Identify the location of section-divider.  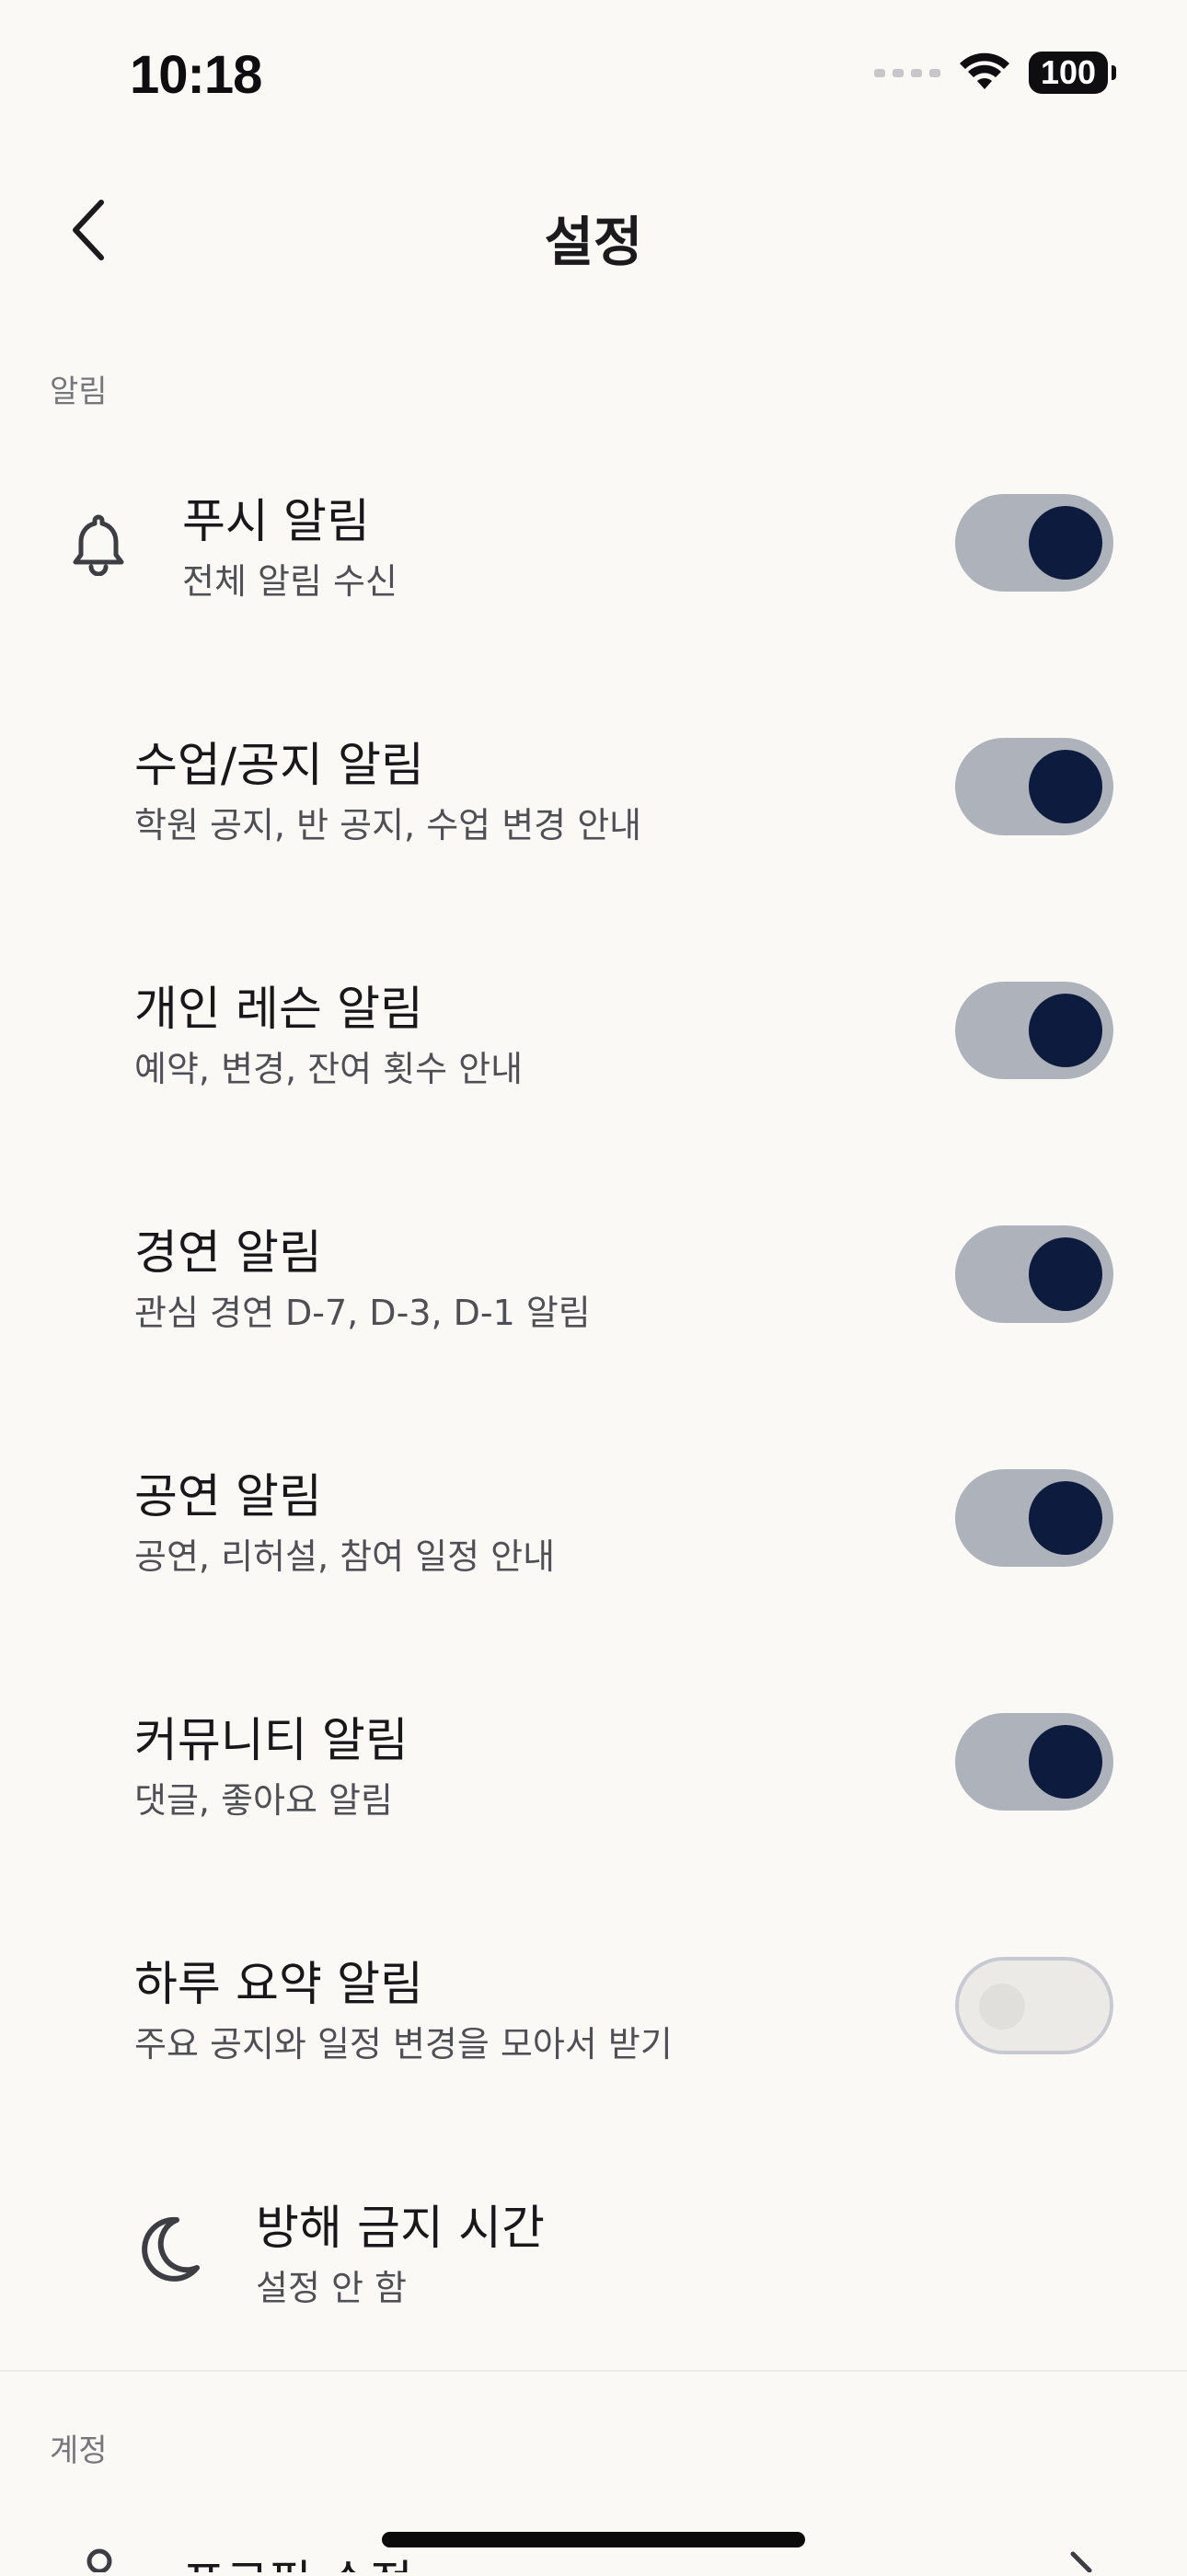
(593, 2371).